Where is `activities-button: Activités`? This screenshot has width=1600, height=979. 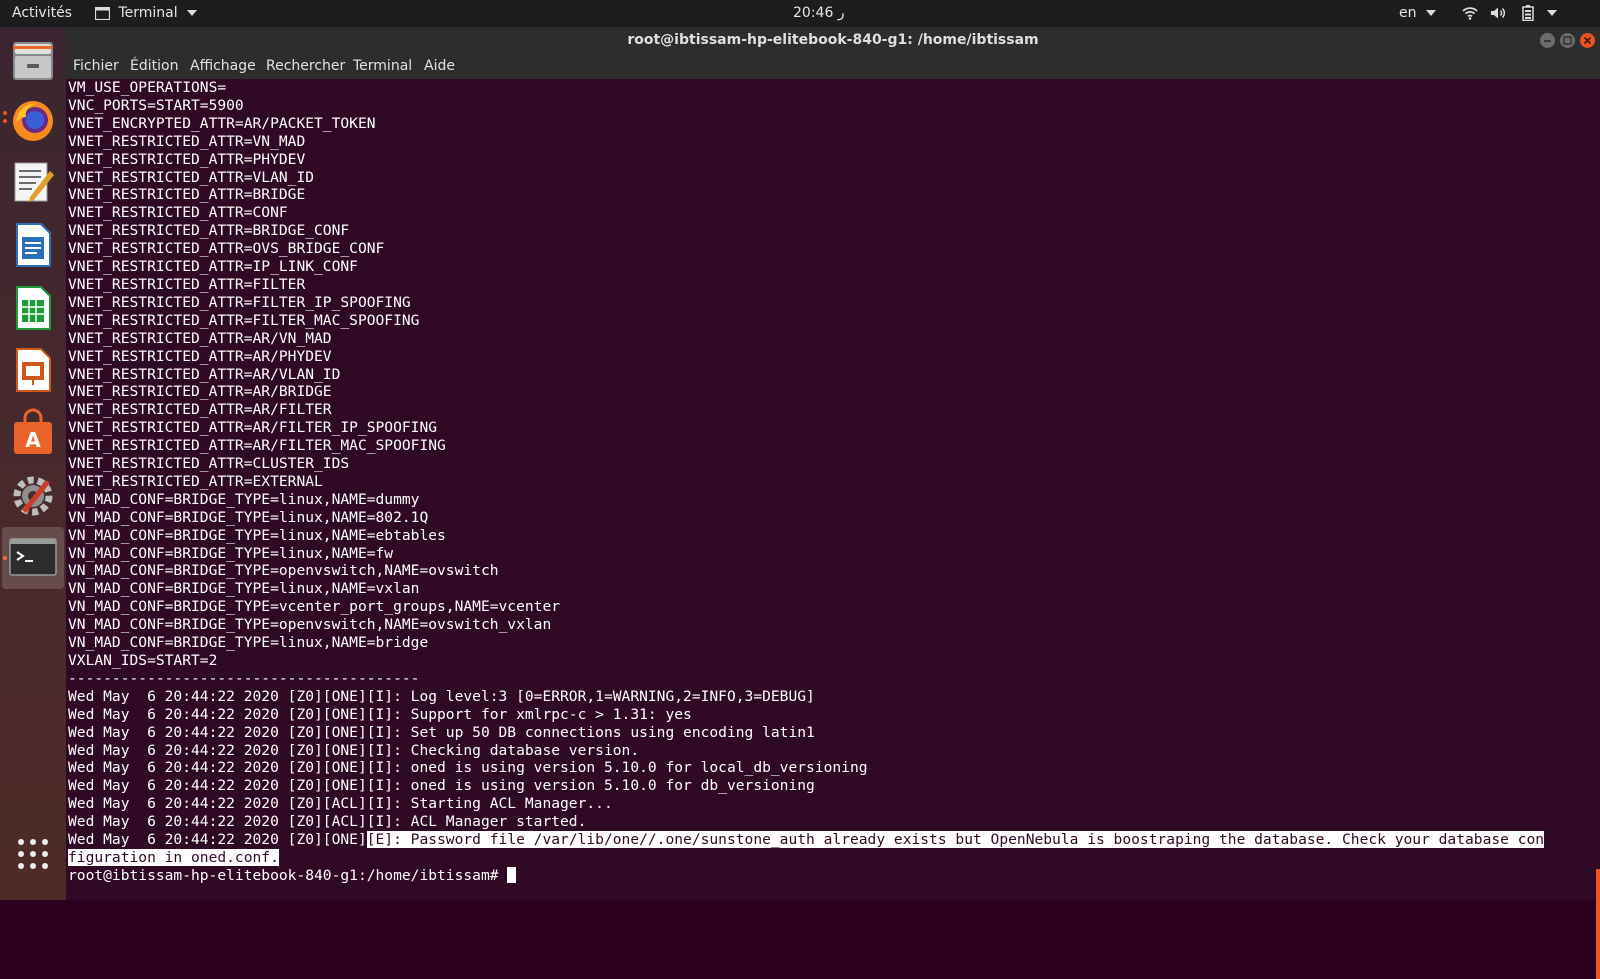 activities-button: Activités is located at coordinates (42, 13).